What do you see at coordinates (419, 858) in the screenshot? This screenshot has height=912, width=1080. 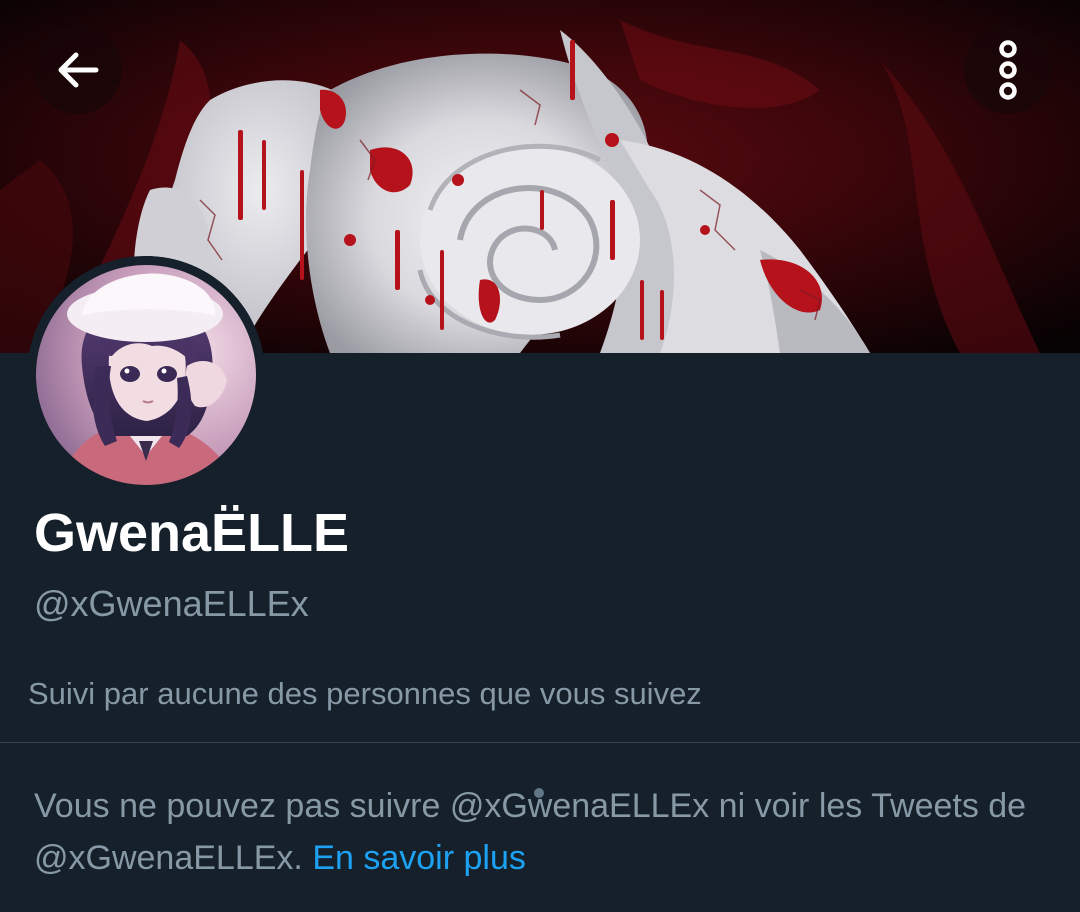 I see `learn-more-link: En savoir plus` at bounding box center [419, 858].